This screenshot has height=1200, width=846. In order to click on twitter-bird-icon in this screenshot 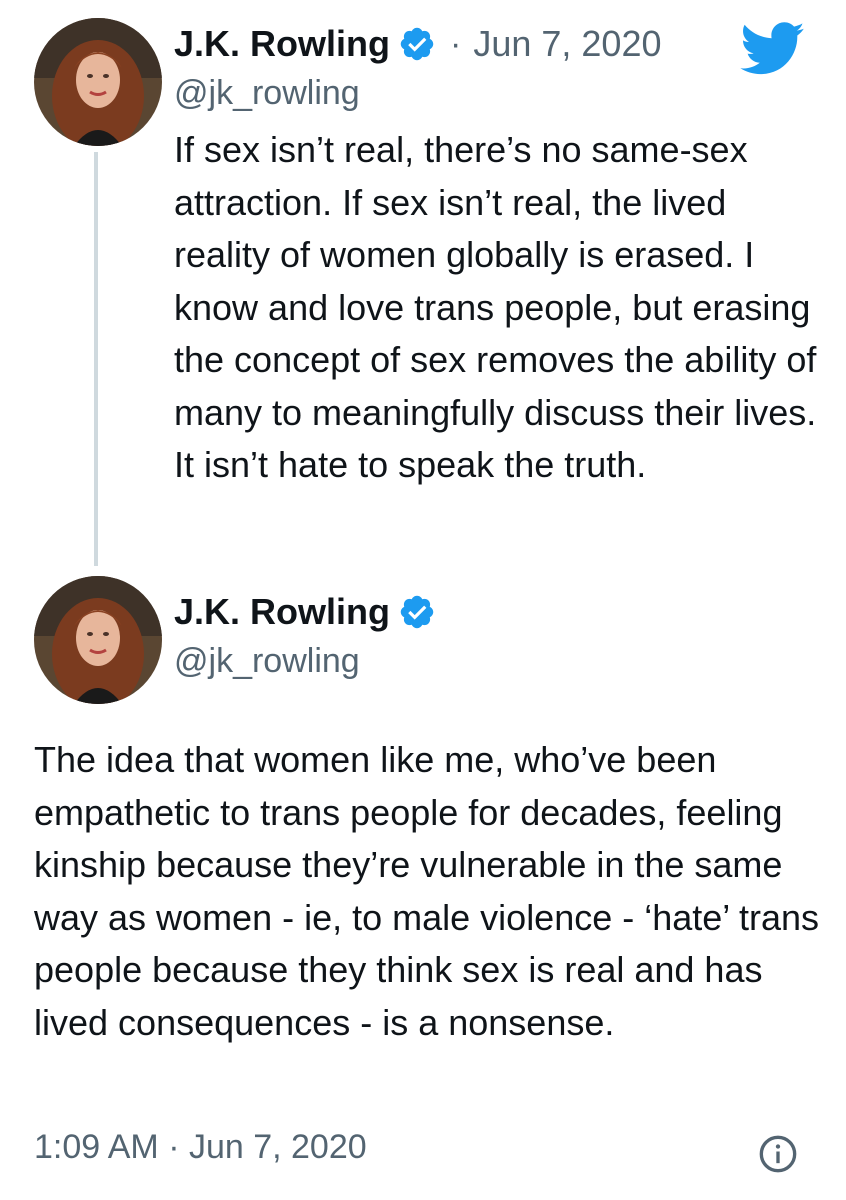, I will do `click(773, 49)`.